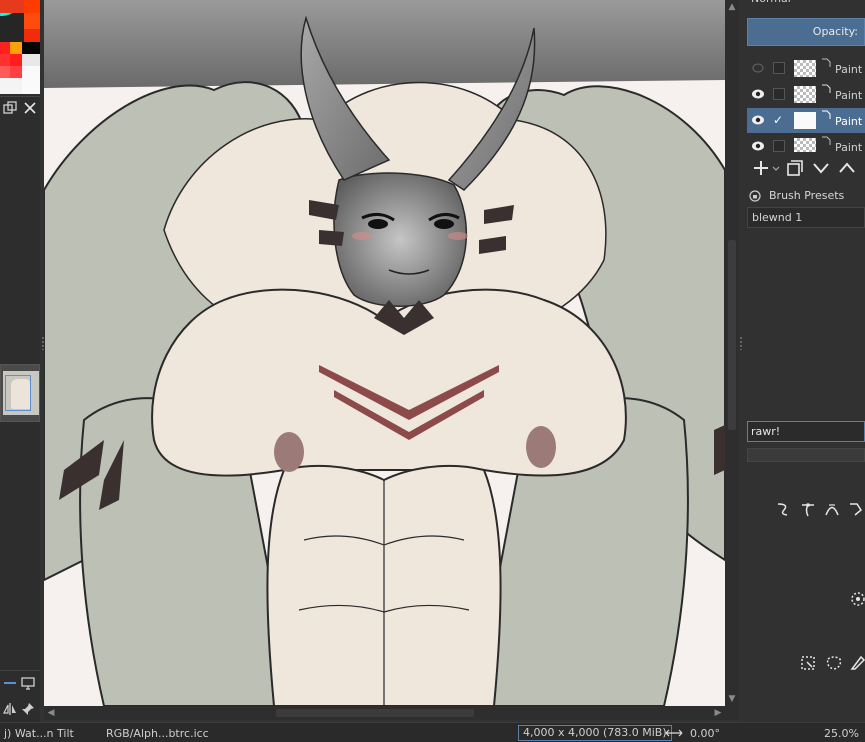 The width and height of the screenshot is (865, 742). What do you see at coordinates (541, 447) in the screenshot?
I see `right-nipple` at bounding box center [541, 447].